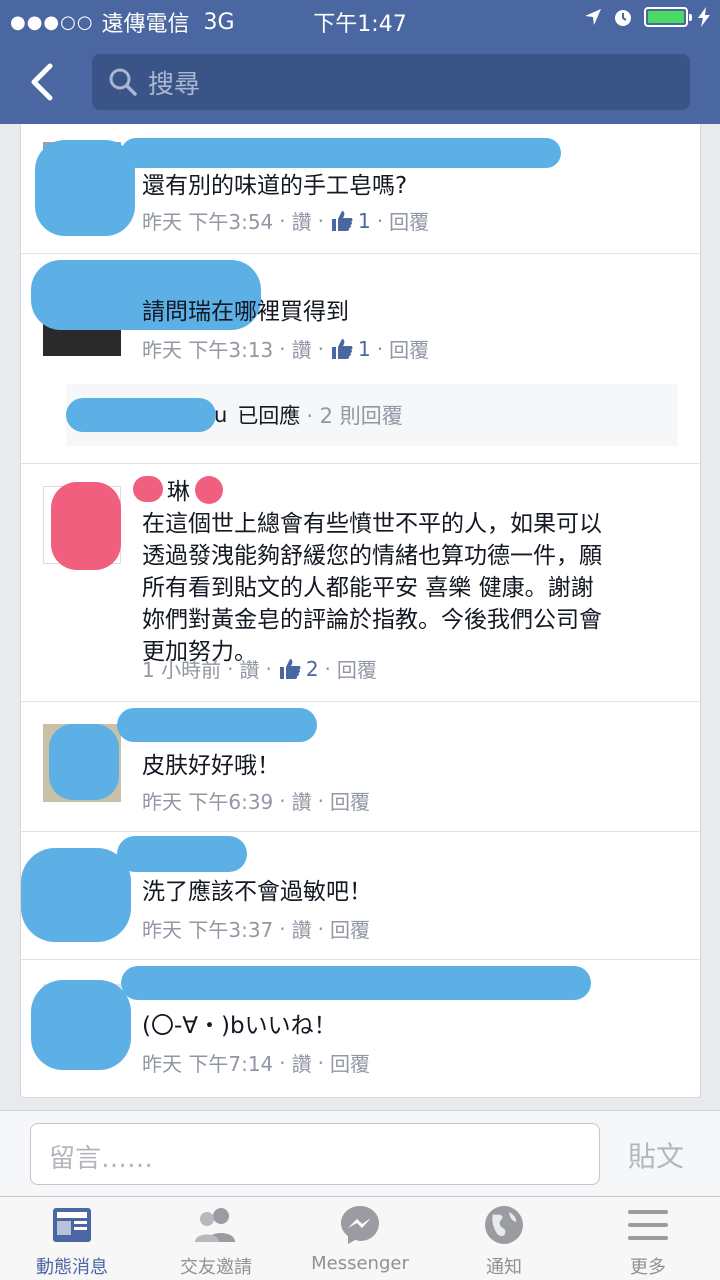 The image size is (720, 1280). I want to click on view-replies-link: u 已回應 · 2 則回覆, so click(372, 415).